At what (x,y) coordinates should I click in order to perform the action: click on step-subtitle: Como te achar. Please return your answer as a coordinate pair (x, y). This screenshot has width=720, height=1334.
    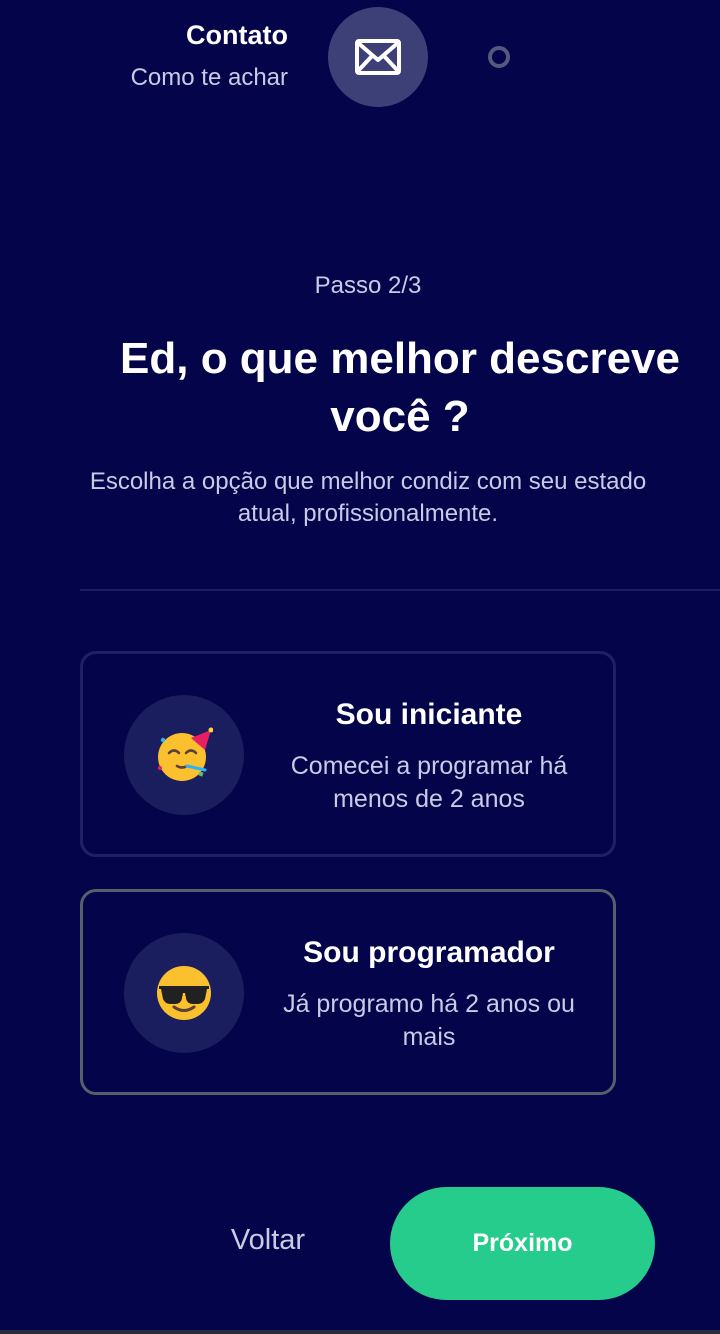
    Looking at the image, I should click on (209, 77).